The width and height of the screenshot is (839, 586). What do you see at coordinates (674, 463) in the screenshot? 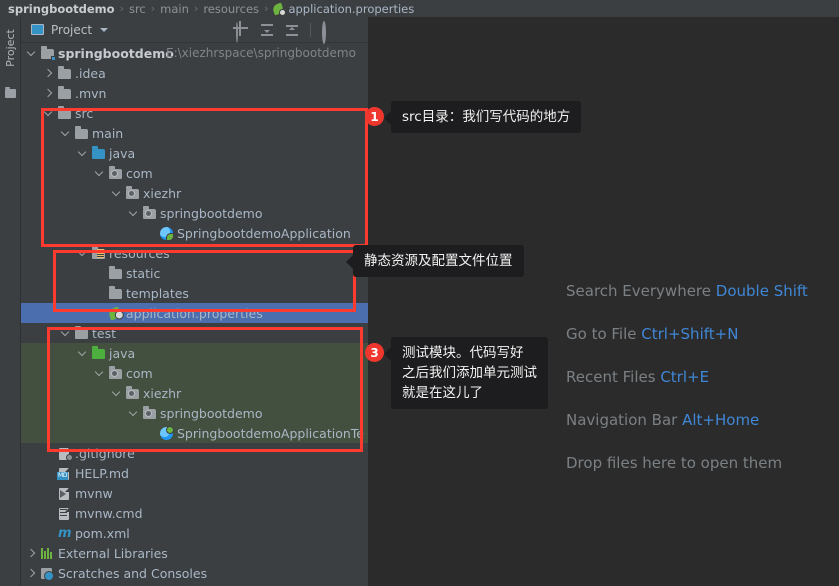
I see `editor-hint-action: Drop files here to open them` at bounding box center [674, 463].